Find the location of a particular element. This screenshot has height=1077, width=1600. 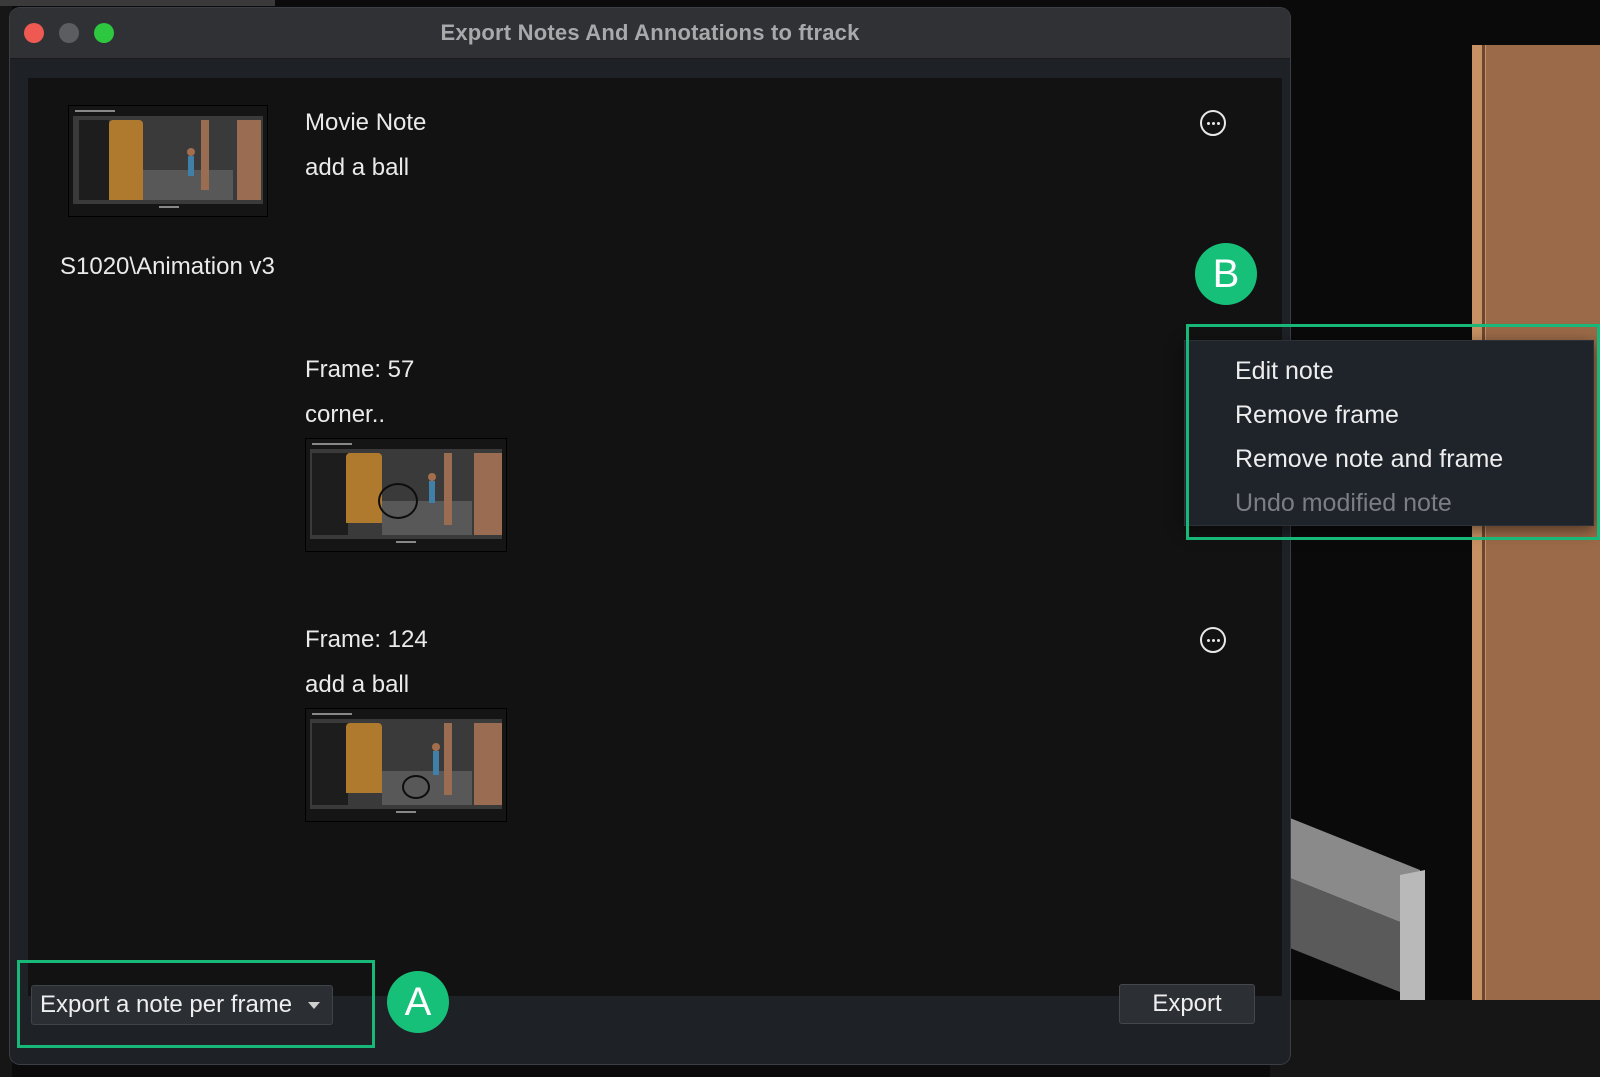

note-header: Frame: 124 is located at coordinates (366, 639).